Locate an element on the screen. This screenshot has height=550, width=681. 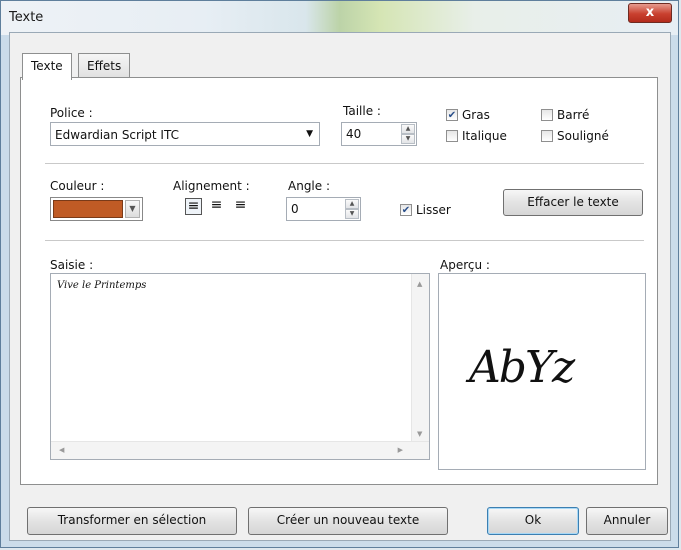
bold-checkbox: ✔ Gras is located at coordinates (468, 115).